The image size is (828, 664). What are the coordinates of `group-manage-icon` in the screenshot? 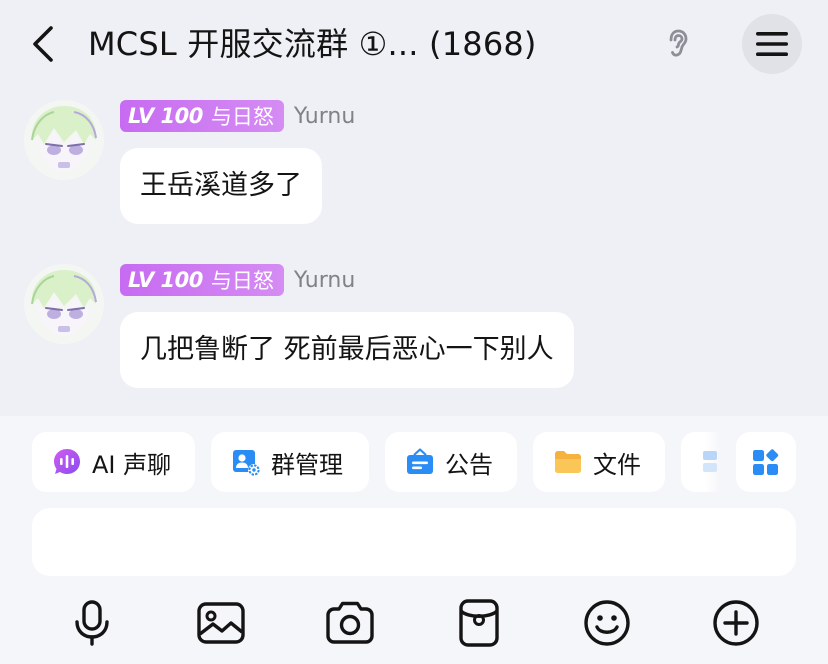 It's located at (246, 463).